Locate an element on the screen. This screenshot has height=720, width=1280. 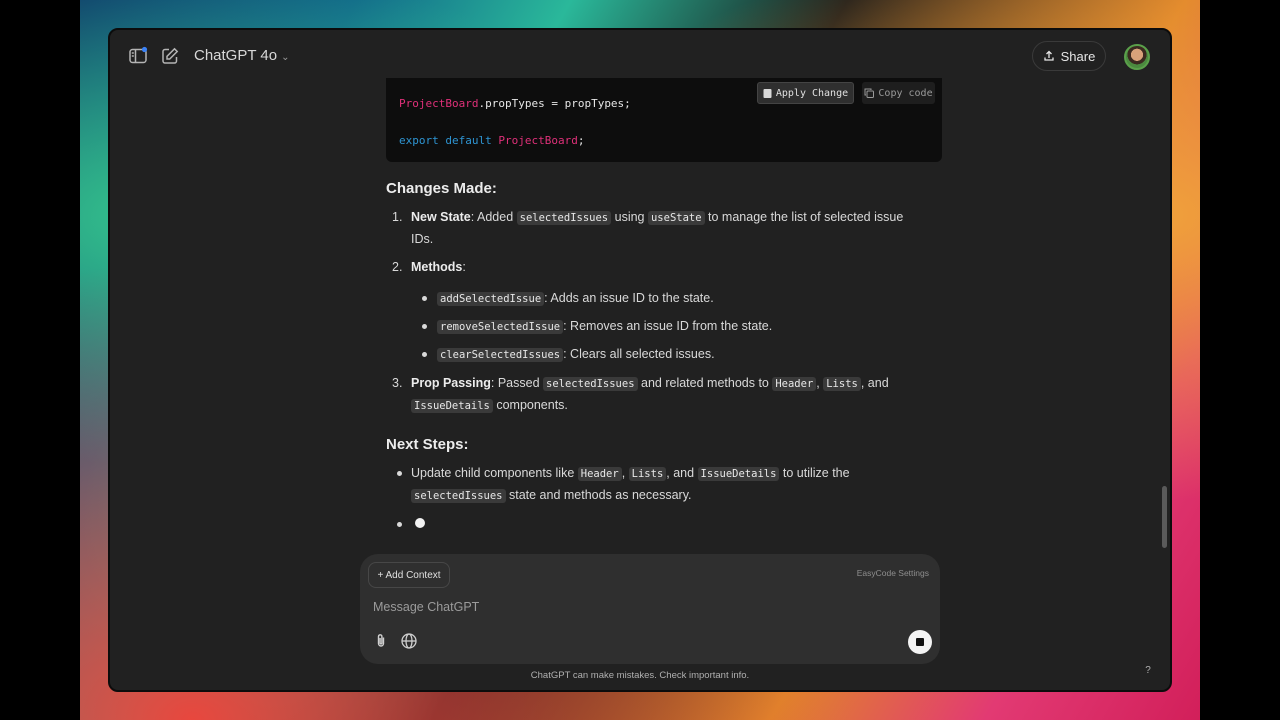
share-button: Share is located at coordinates (1069, 56).